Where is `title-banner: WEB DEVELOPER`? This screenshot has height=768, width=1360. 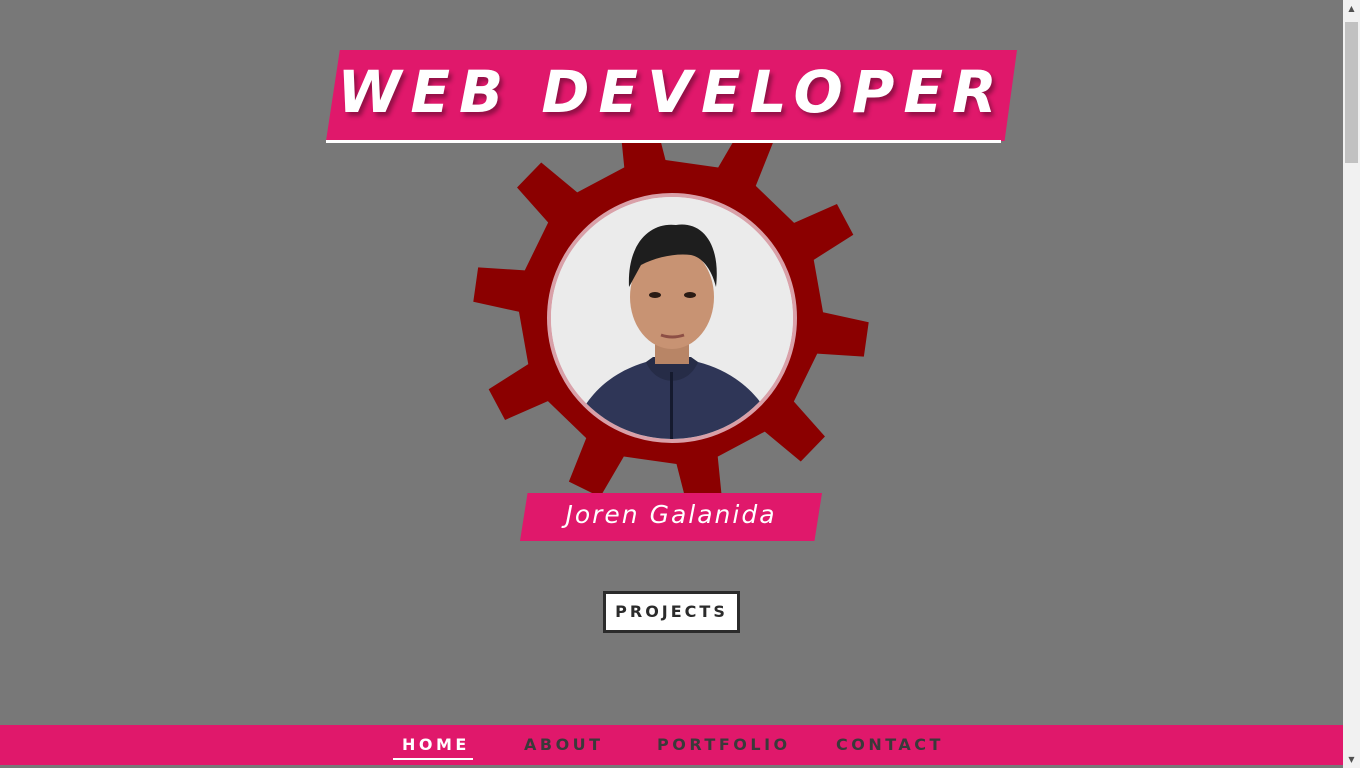
title-banner: WEB DEVELOPER is located at coordinates (671, 96).